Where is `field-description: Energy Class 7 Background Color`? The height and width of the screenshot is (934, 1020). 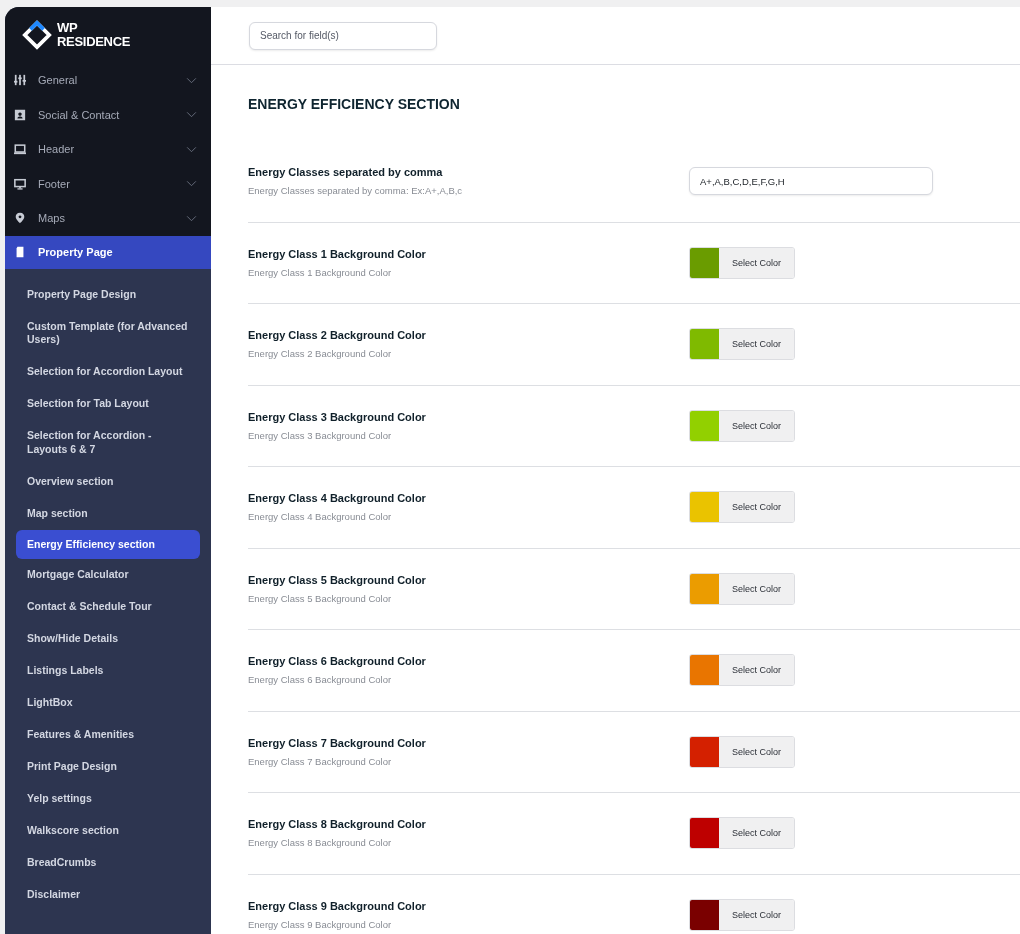 field-description: Energy Class 7 Background Color is located at coordinates (320, 761).